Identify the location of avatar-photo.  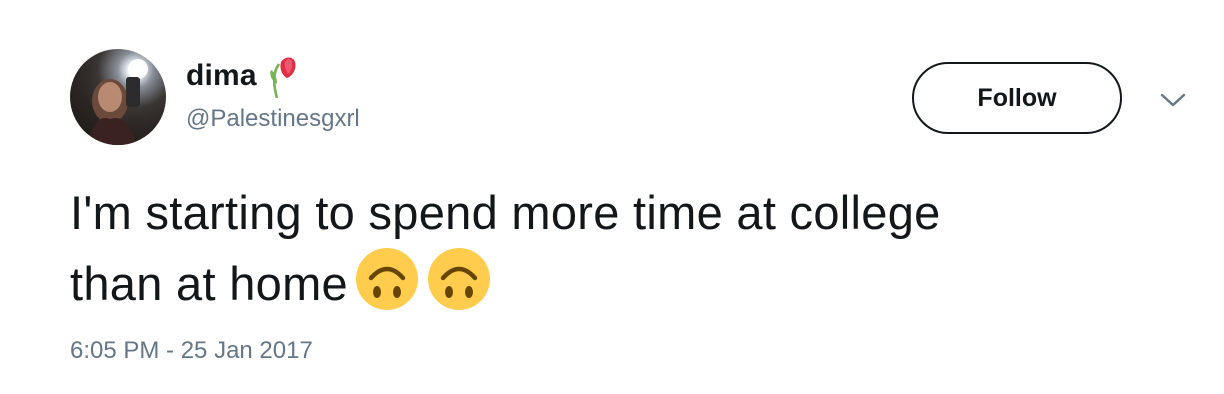
(118, 102).